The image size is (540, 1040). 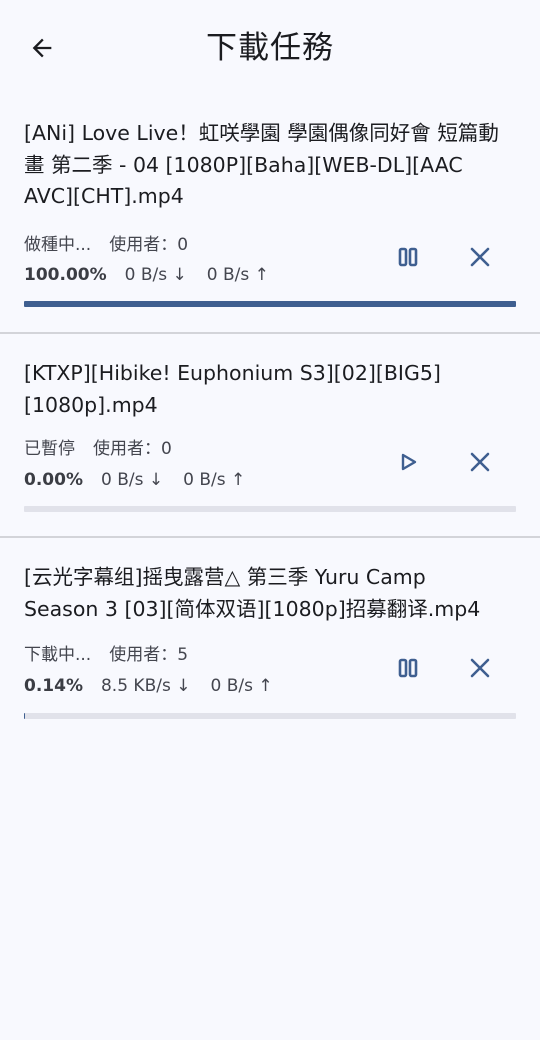 What do you see at coordinates (53, 480) in the screenshot?
I see `task-percent: 0.00%` at bounding box center [53, 480].